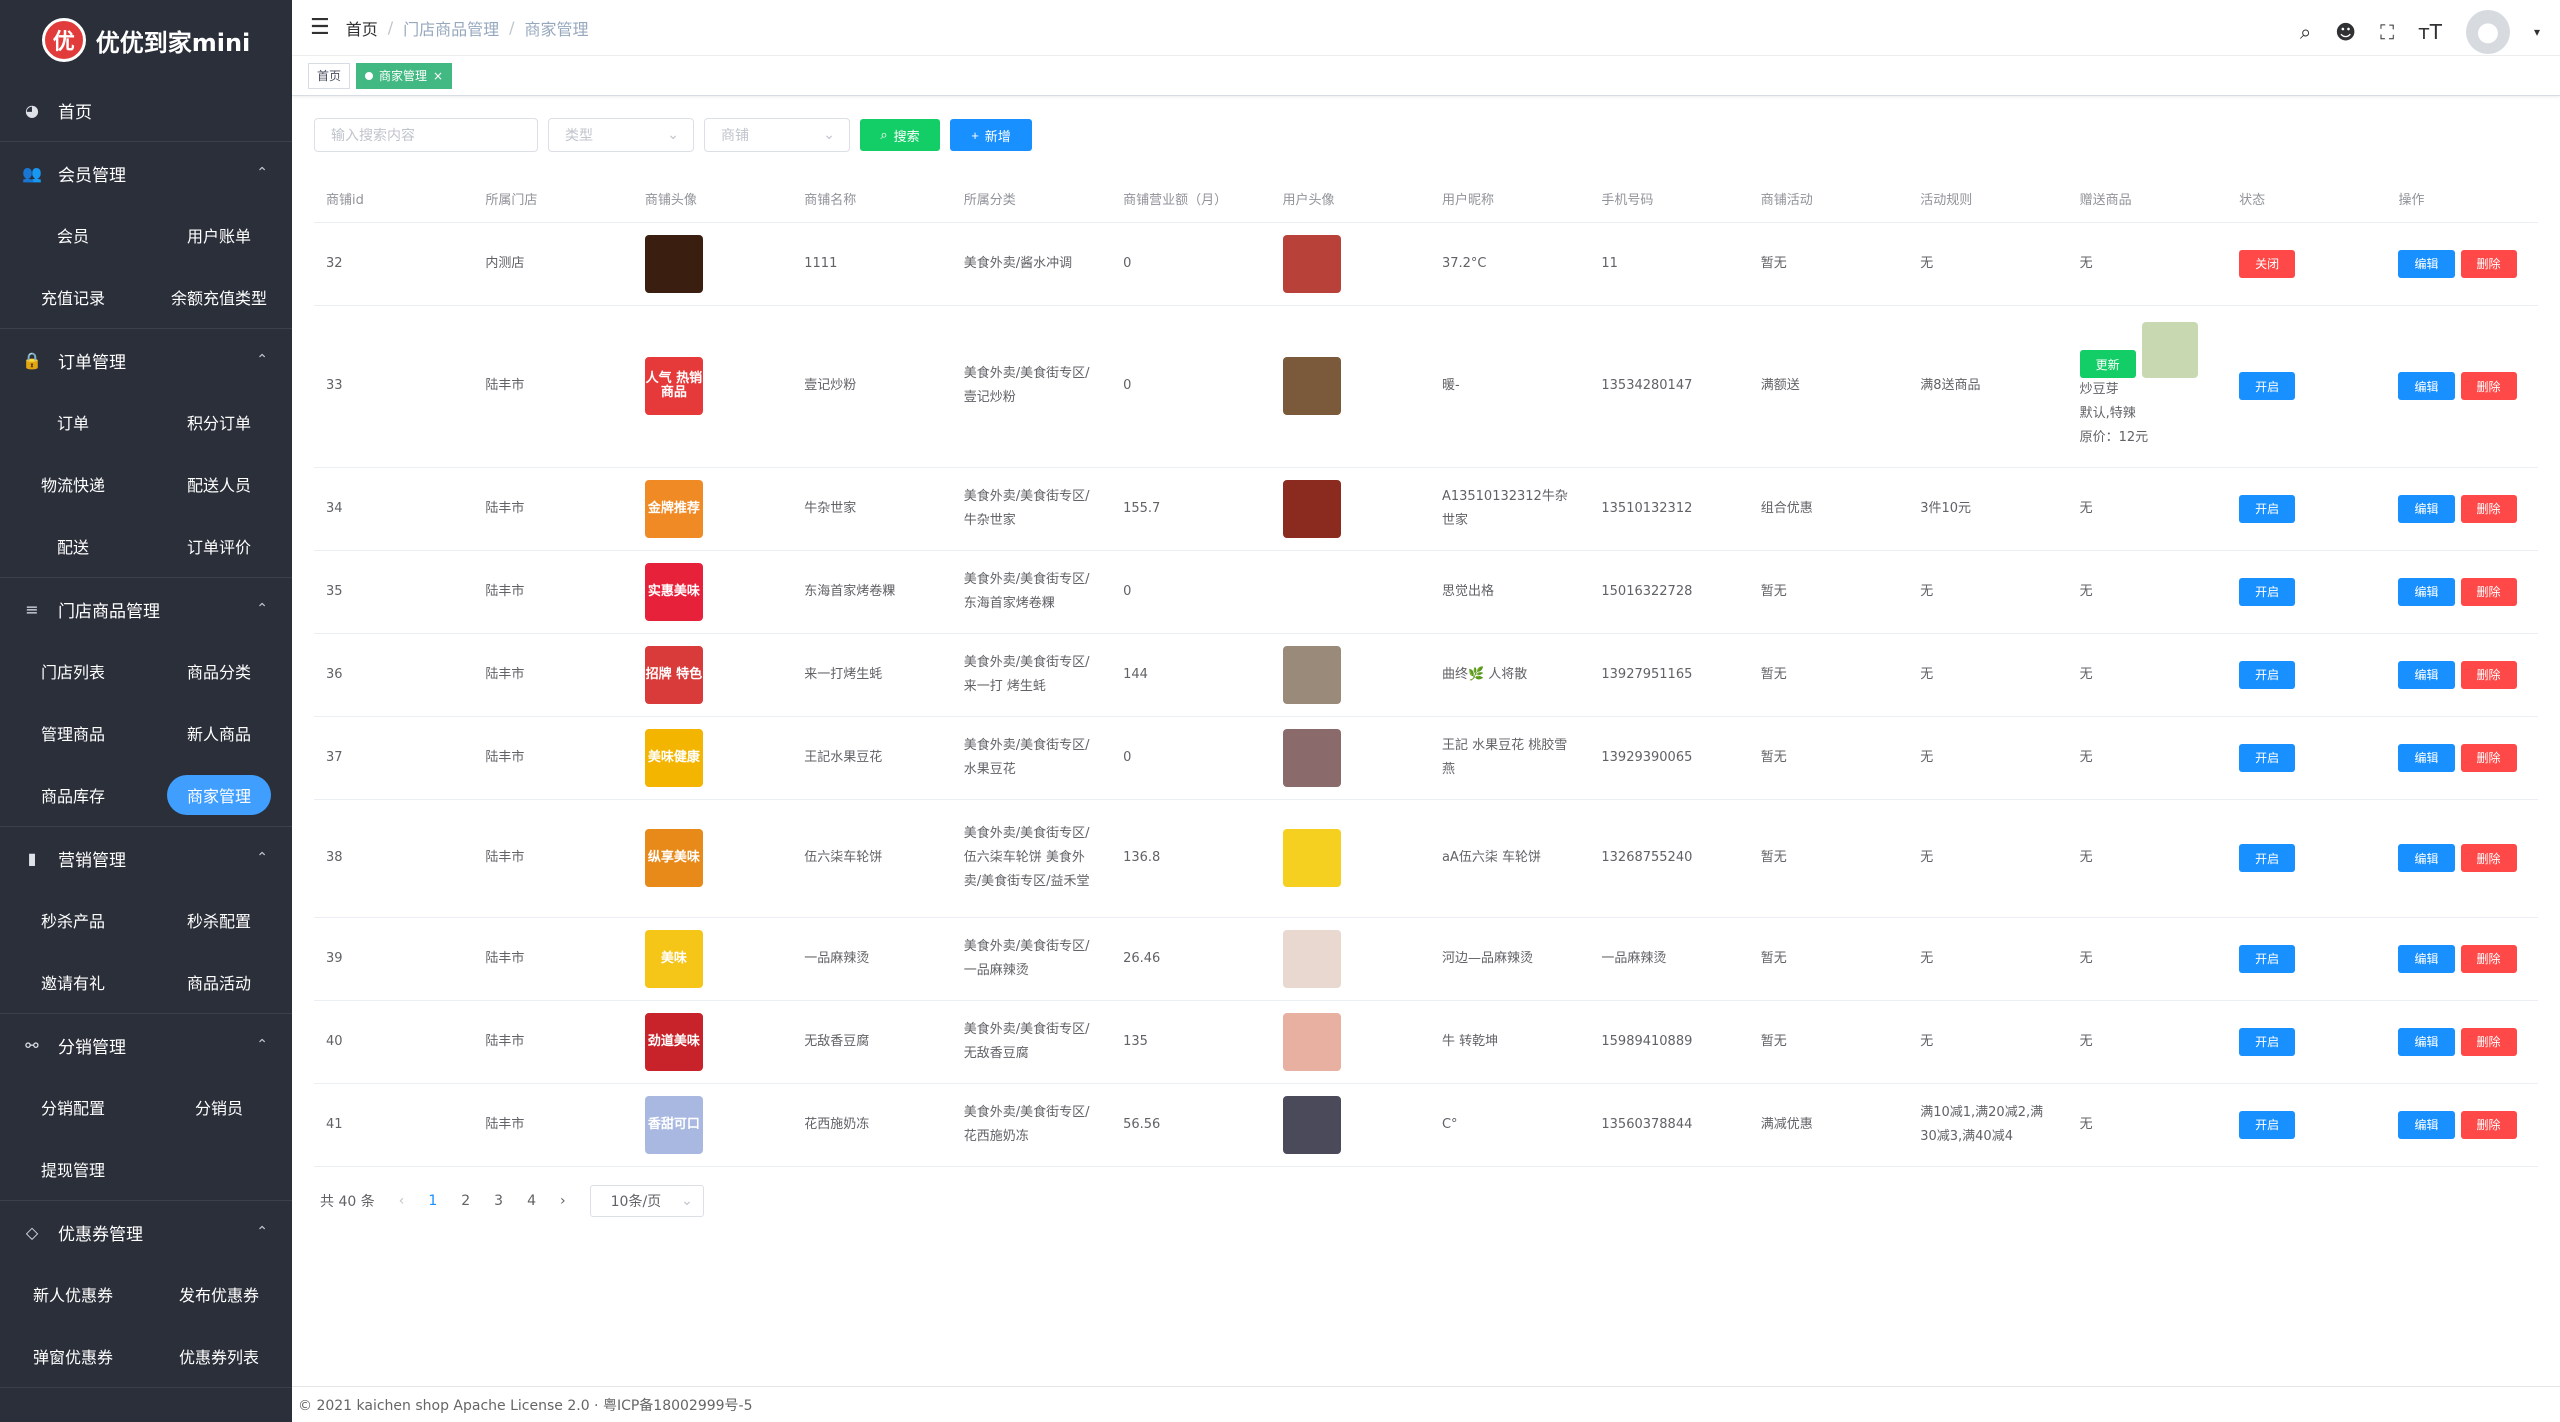 This screenshot has height=1422, width=2560. I want to click on tag-active: 商家管理 ×, so click(404, 75).